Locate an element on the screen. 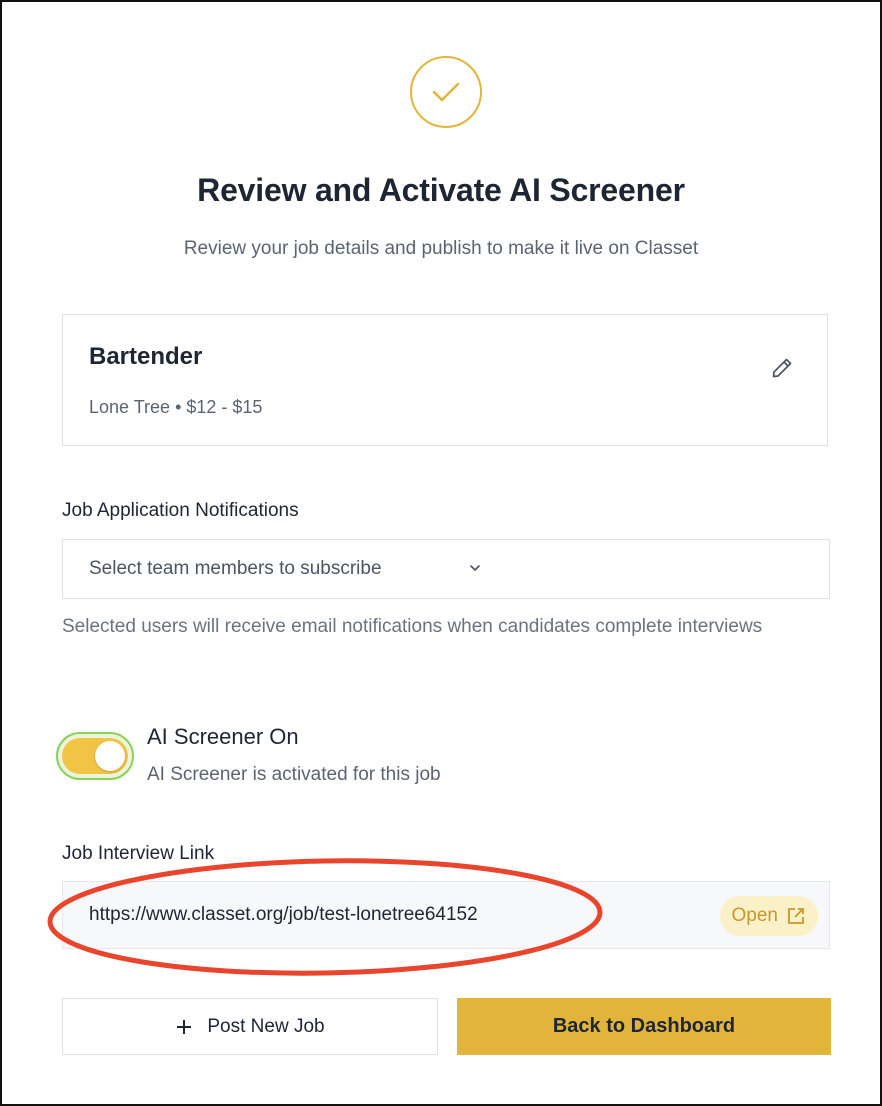 The height and width of the screenshot is (1106, 882). pencil-icon is located at coordinates (782, 368).